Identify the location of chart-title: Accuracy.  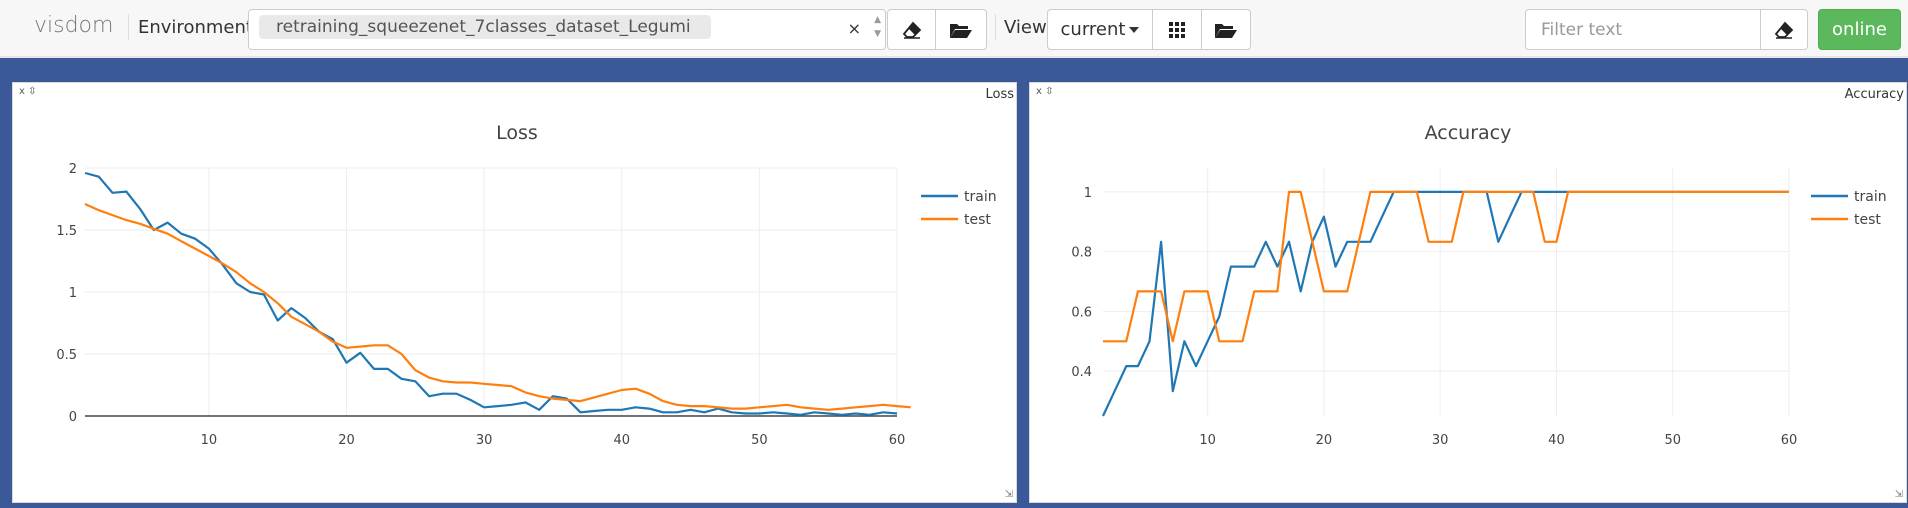
(1468, 133).